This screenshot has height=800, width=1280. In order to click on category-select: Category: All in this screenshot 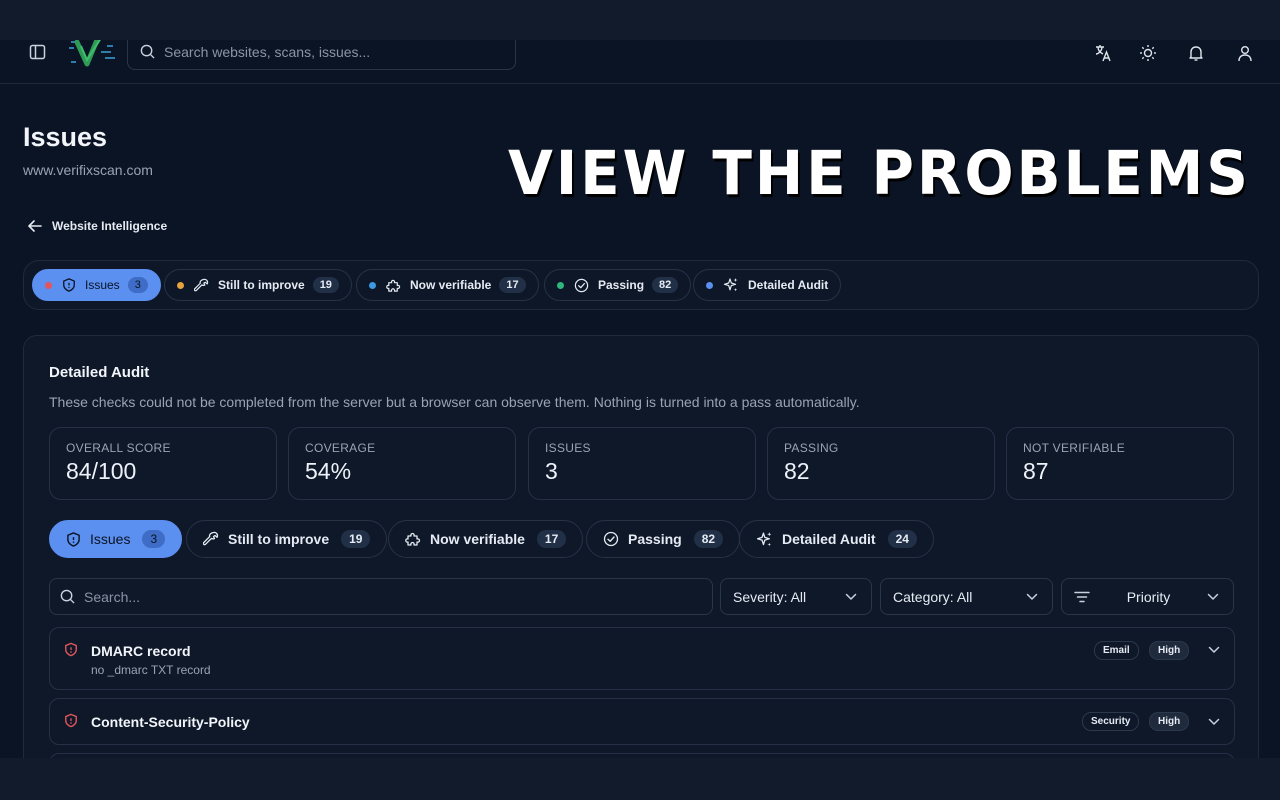, I will do `click(966, 596)`.